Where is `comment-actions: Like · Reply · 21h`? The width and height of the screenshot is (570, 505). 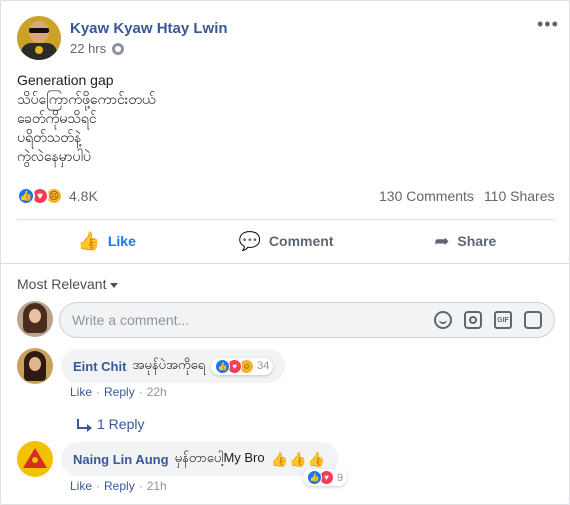 comment-actions: Like · Reply · 21h is located at coordinates (118, 486).